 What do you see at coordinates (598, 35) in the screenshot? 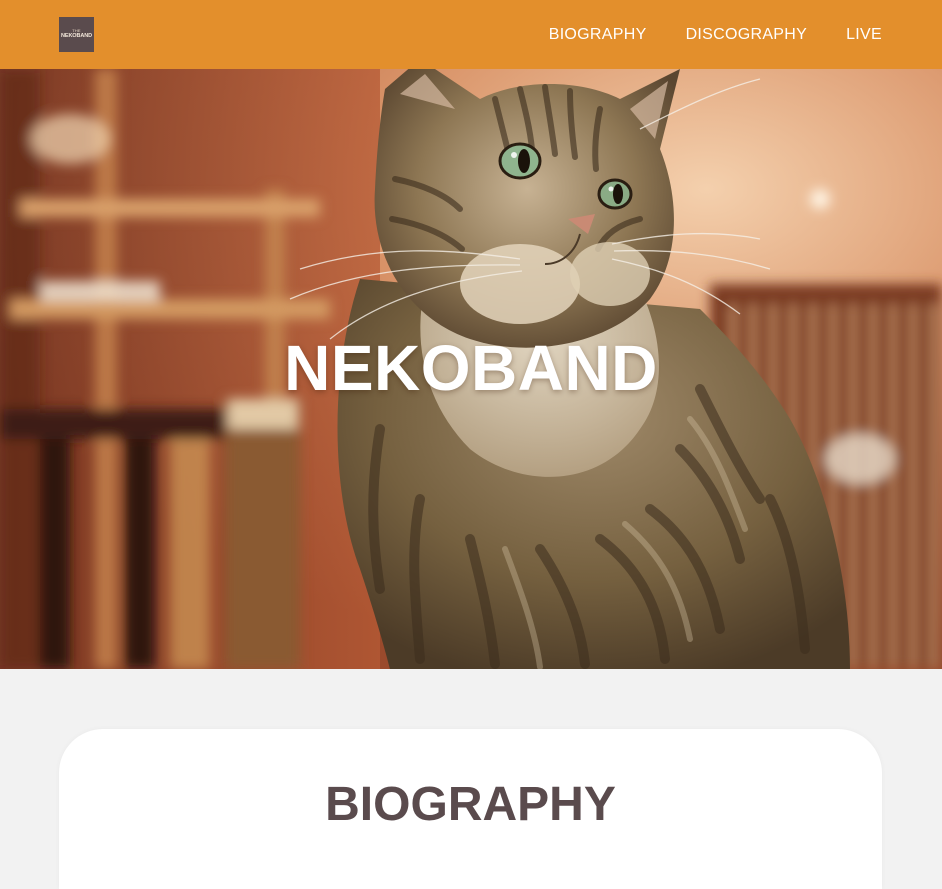
I see `nav-link-biography: BIOGRAPHY` at bounding box center [598, 35].